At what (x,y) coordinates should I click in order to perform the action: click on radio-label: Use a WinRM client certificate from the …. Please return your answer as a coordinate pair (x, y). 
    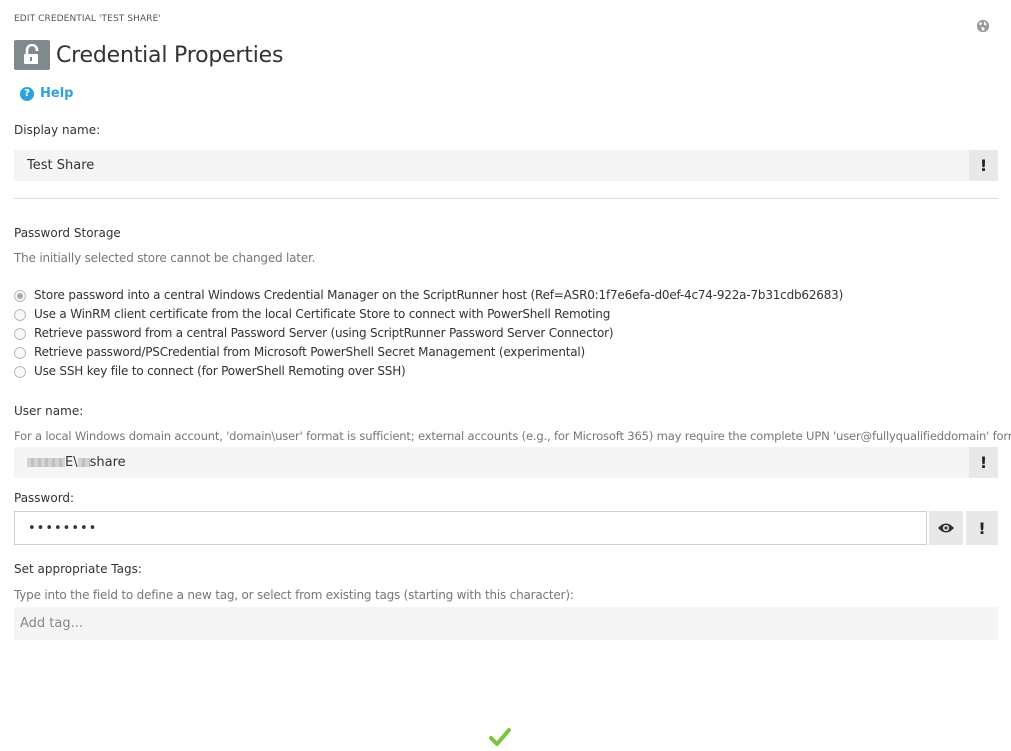
    Looking at the image, I should click on (322, 313).